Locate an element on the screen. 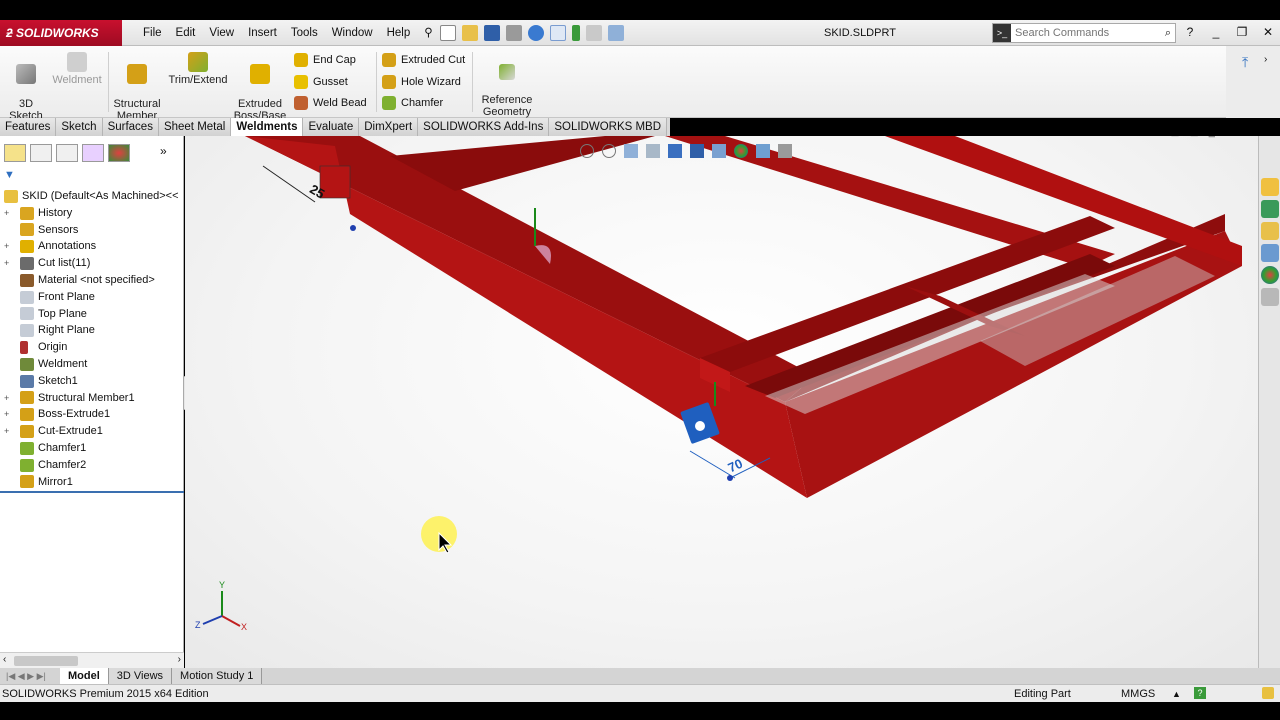 Image resolution: width=1280 pixels, height=720 pixels. section-view-icon is located at coordinates (653, 151).